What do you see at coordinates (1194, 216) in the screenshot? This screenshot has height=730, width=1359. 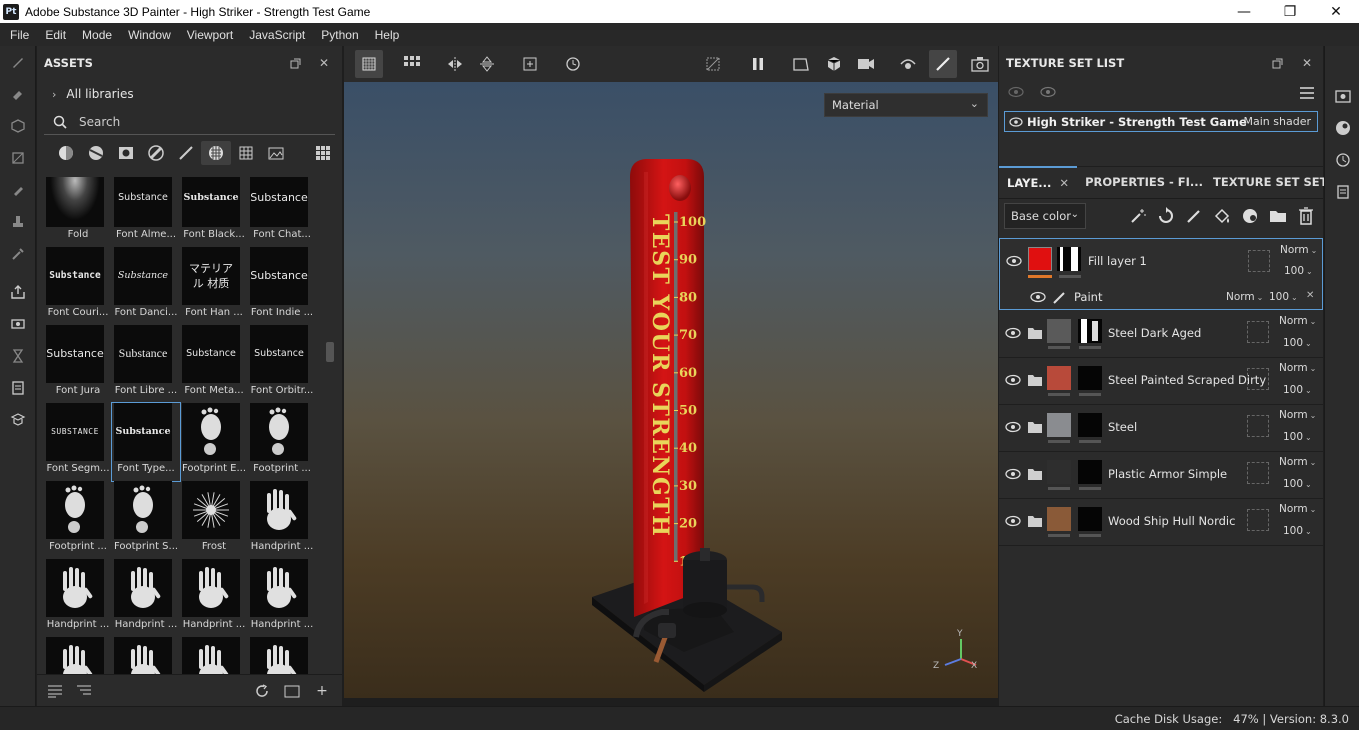 I see `add-paint-layer-icon` at bounding box center [1194, 216].